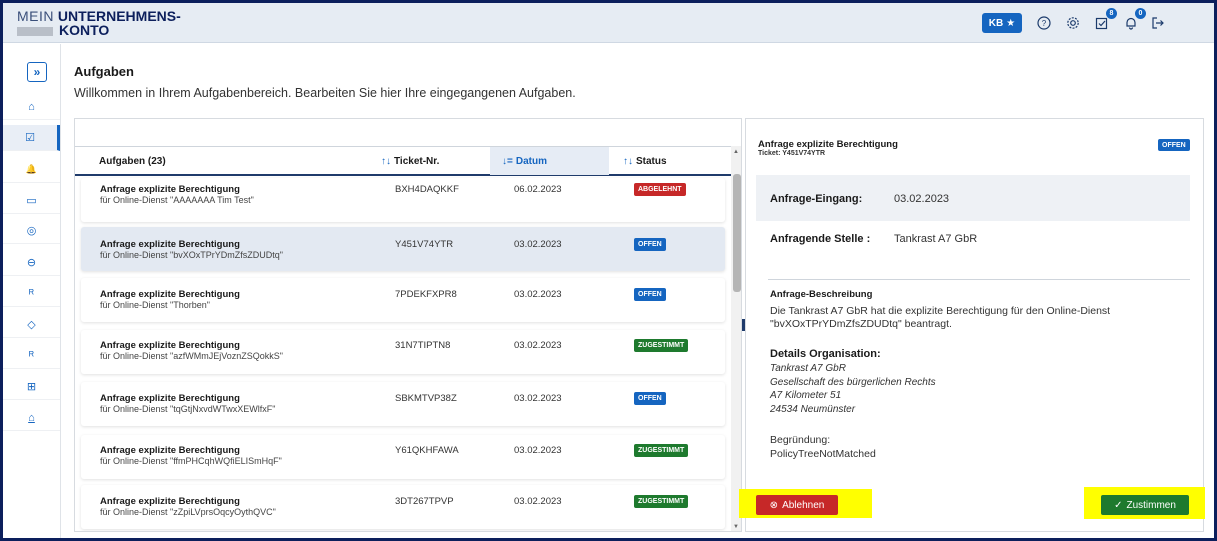  I want to click on star-icon: ★, so click(1011, 23).